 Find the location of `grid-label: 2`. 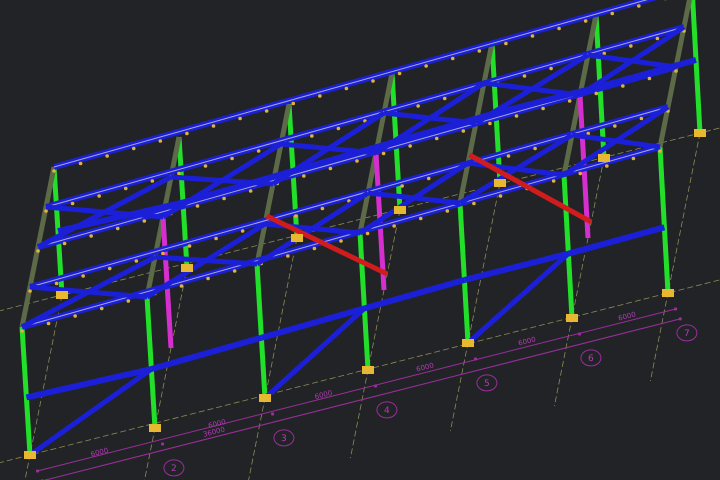

grid-label: 2 is located at coordinates (174, 469).